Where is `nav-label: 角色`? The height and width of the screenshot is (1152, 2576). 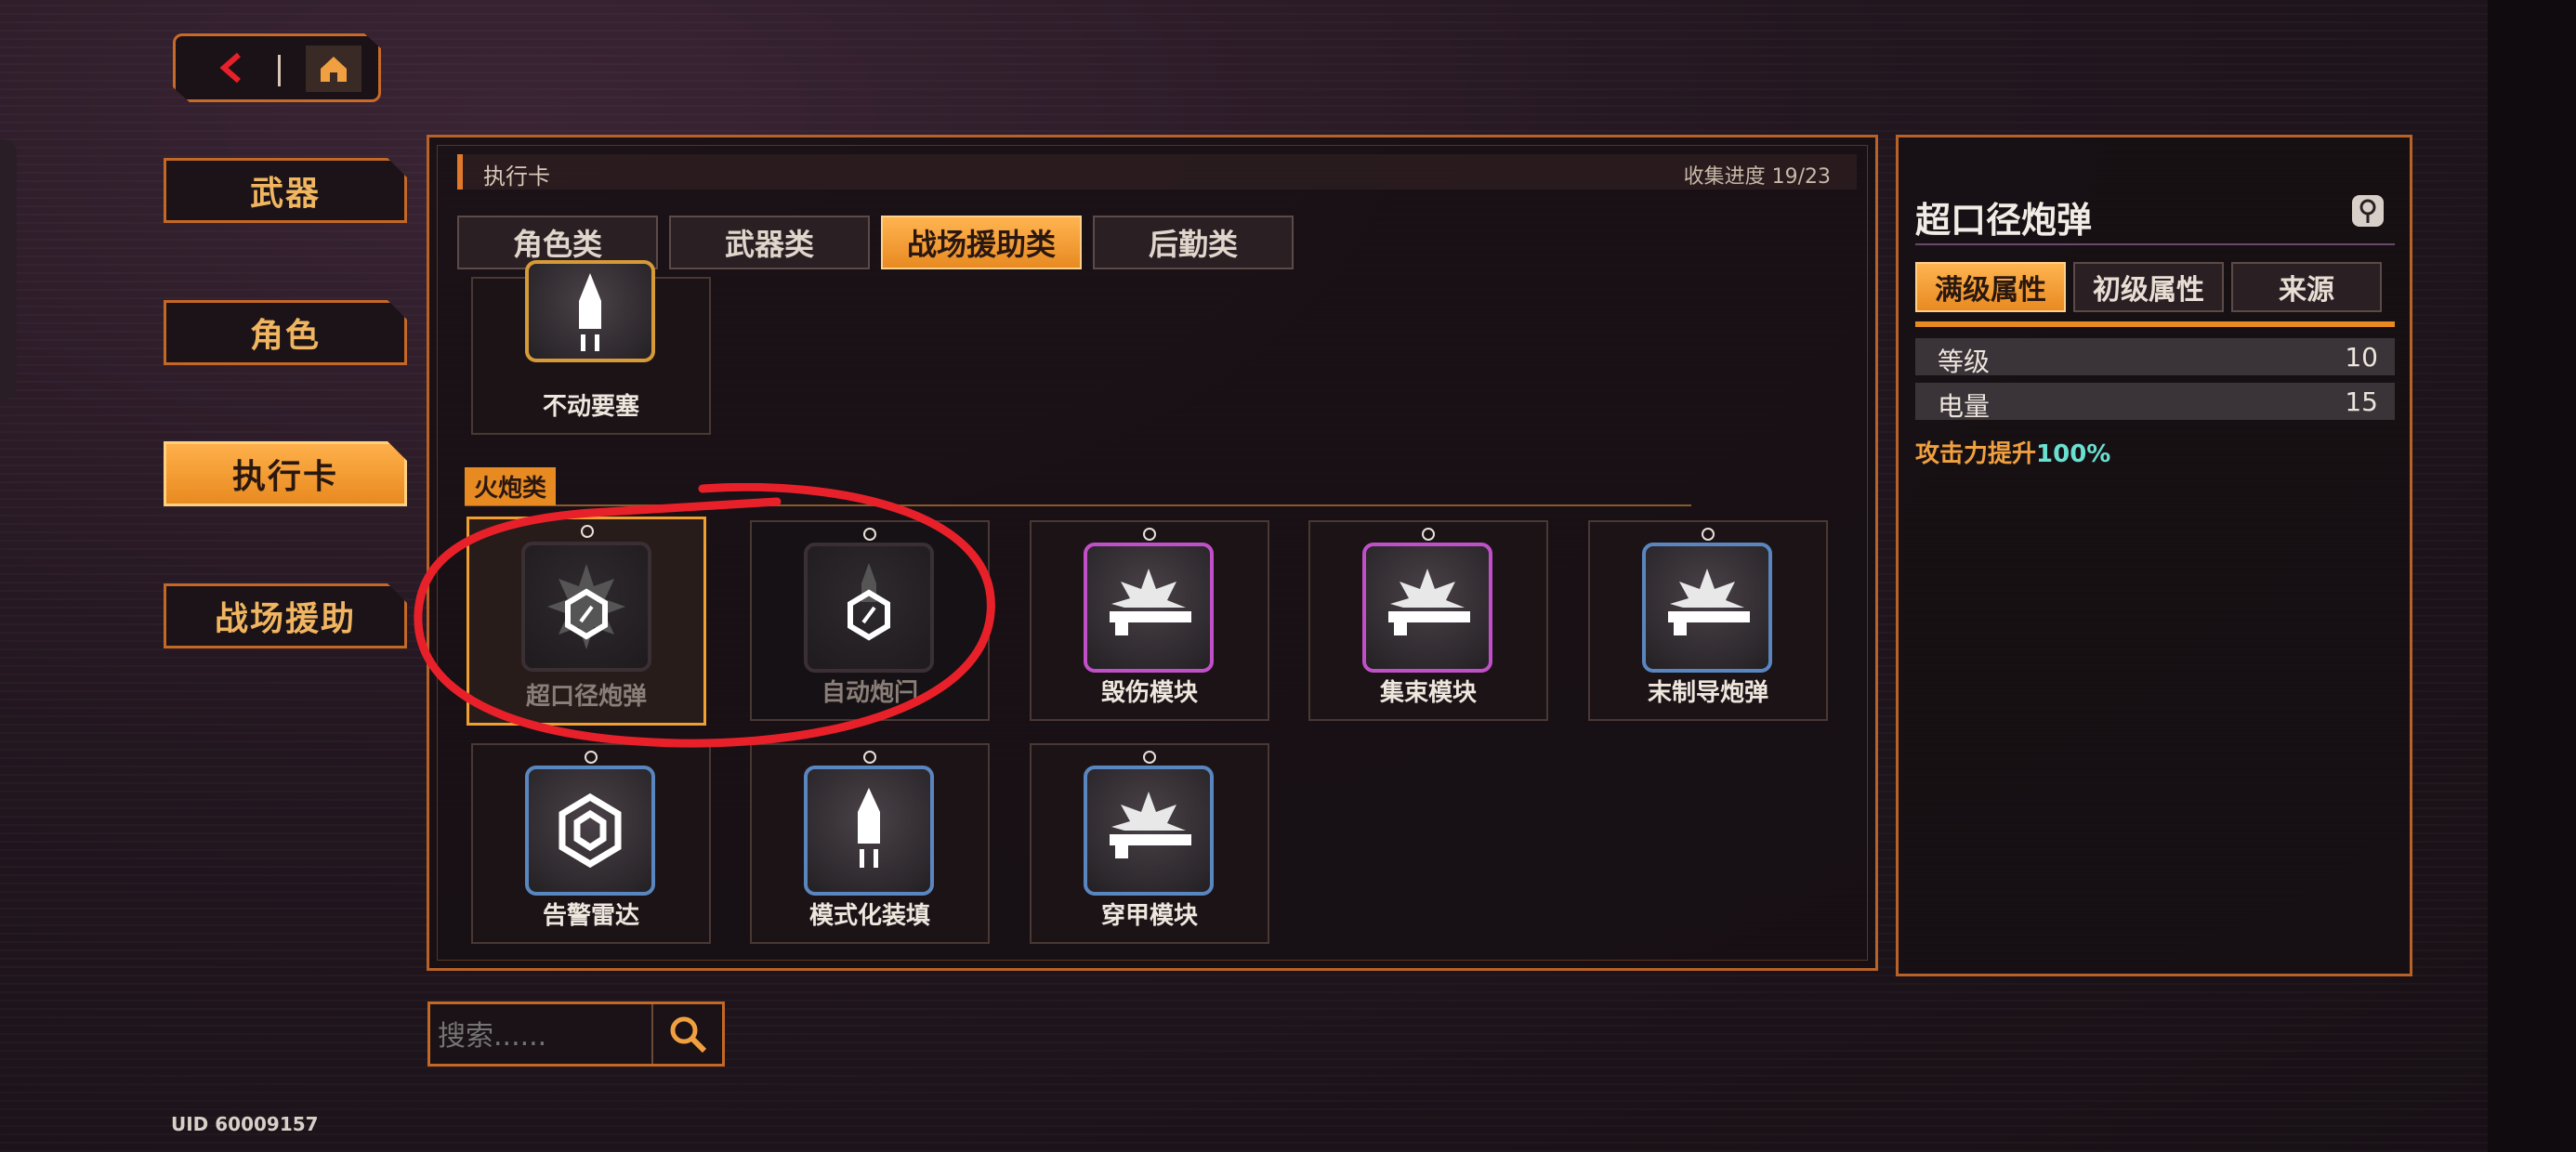 nav-label: 角色 is located at coordinates (285, 336).